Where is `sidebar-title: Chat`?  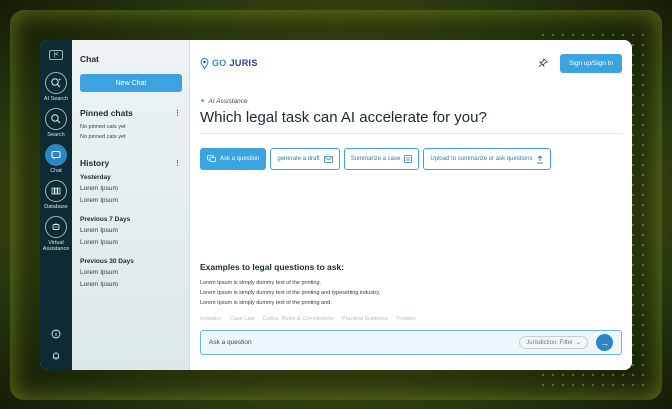 sidebar-title: Chat is located at coordinates (89, 59).